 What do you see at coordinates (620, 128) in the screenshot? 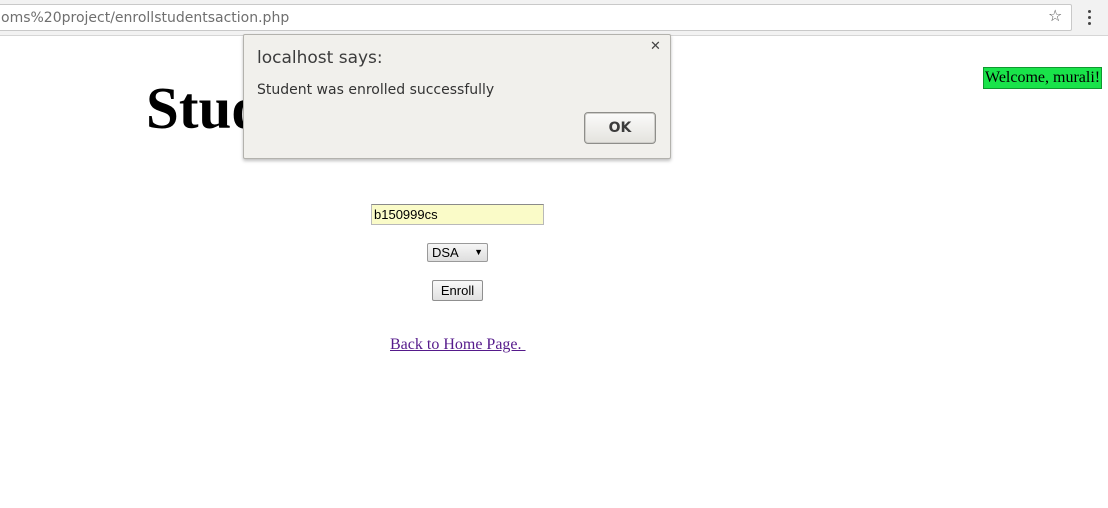
I see `ok-button: OK` at bounding box center [620, 128].